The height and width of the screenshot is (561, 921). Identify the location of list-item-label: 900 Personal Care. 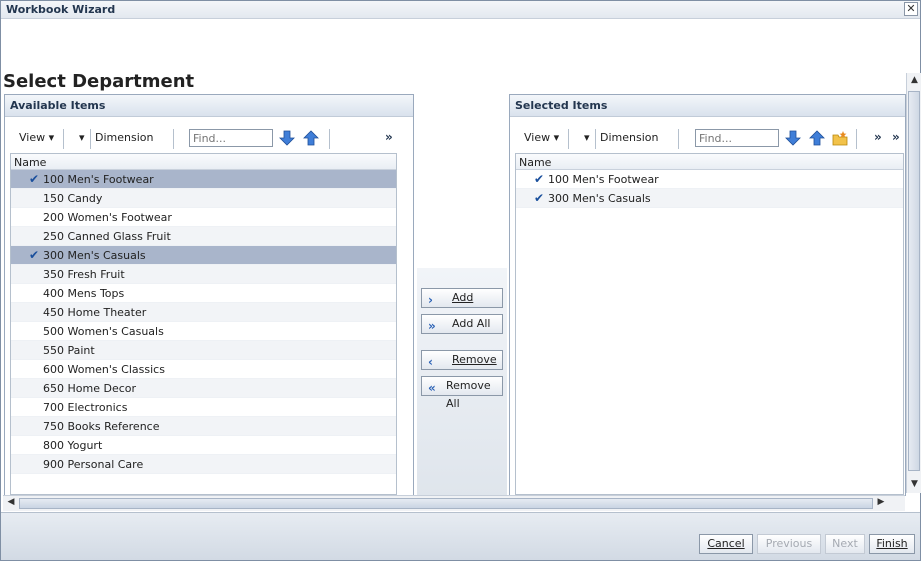
(93, 464).